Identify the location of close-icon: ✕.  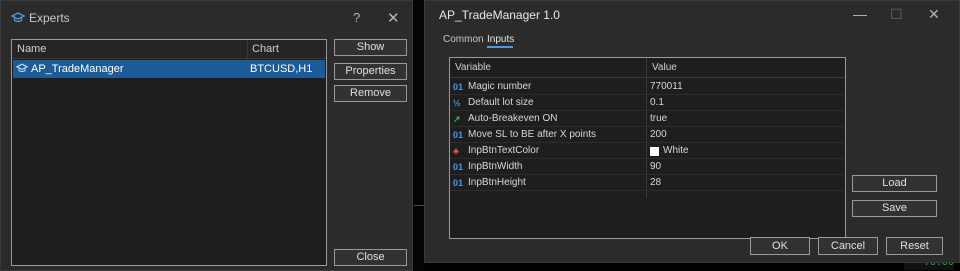
(393, 18).